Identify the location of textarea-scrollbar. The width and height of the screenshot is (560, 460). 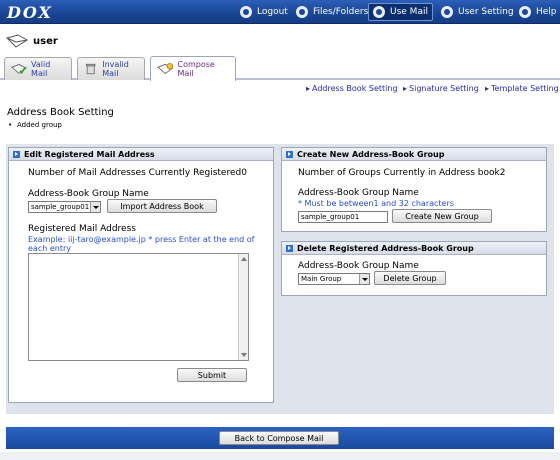
(243, 307).